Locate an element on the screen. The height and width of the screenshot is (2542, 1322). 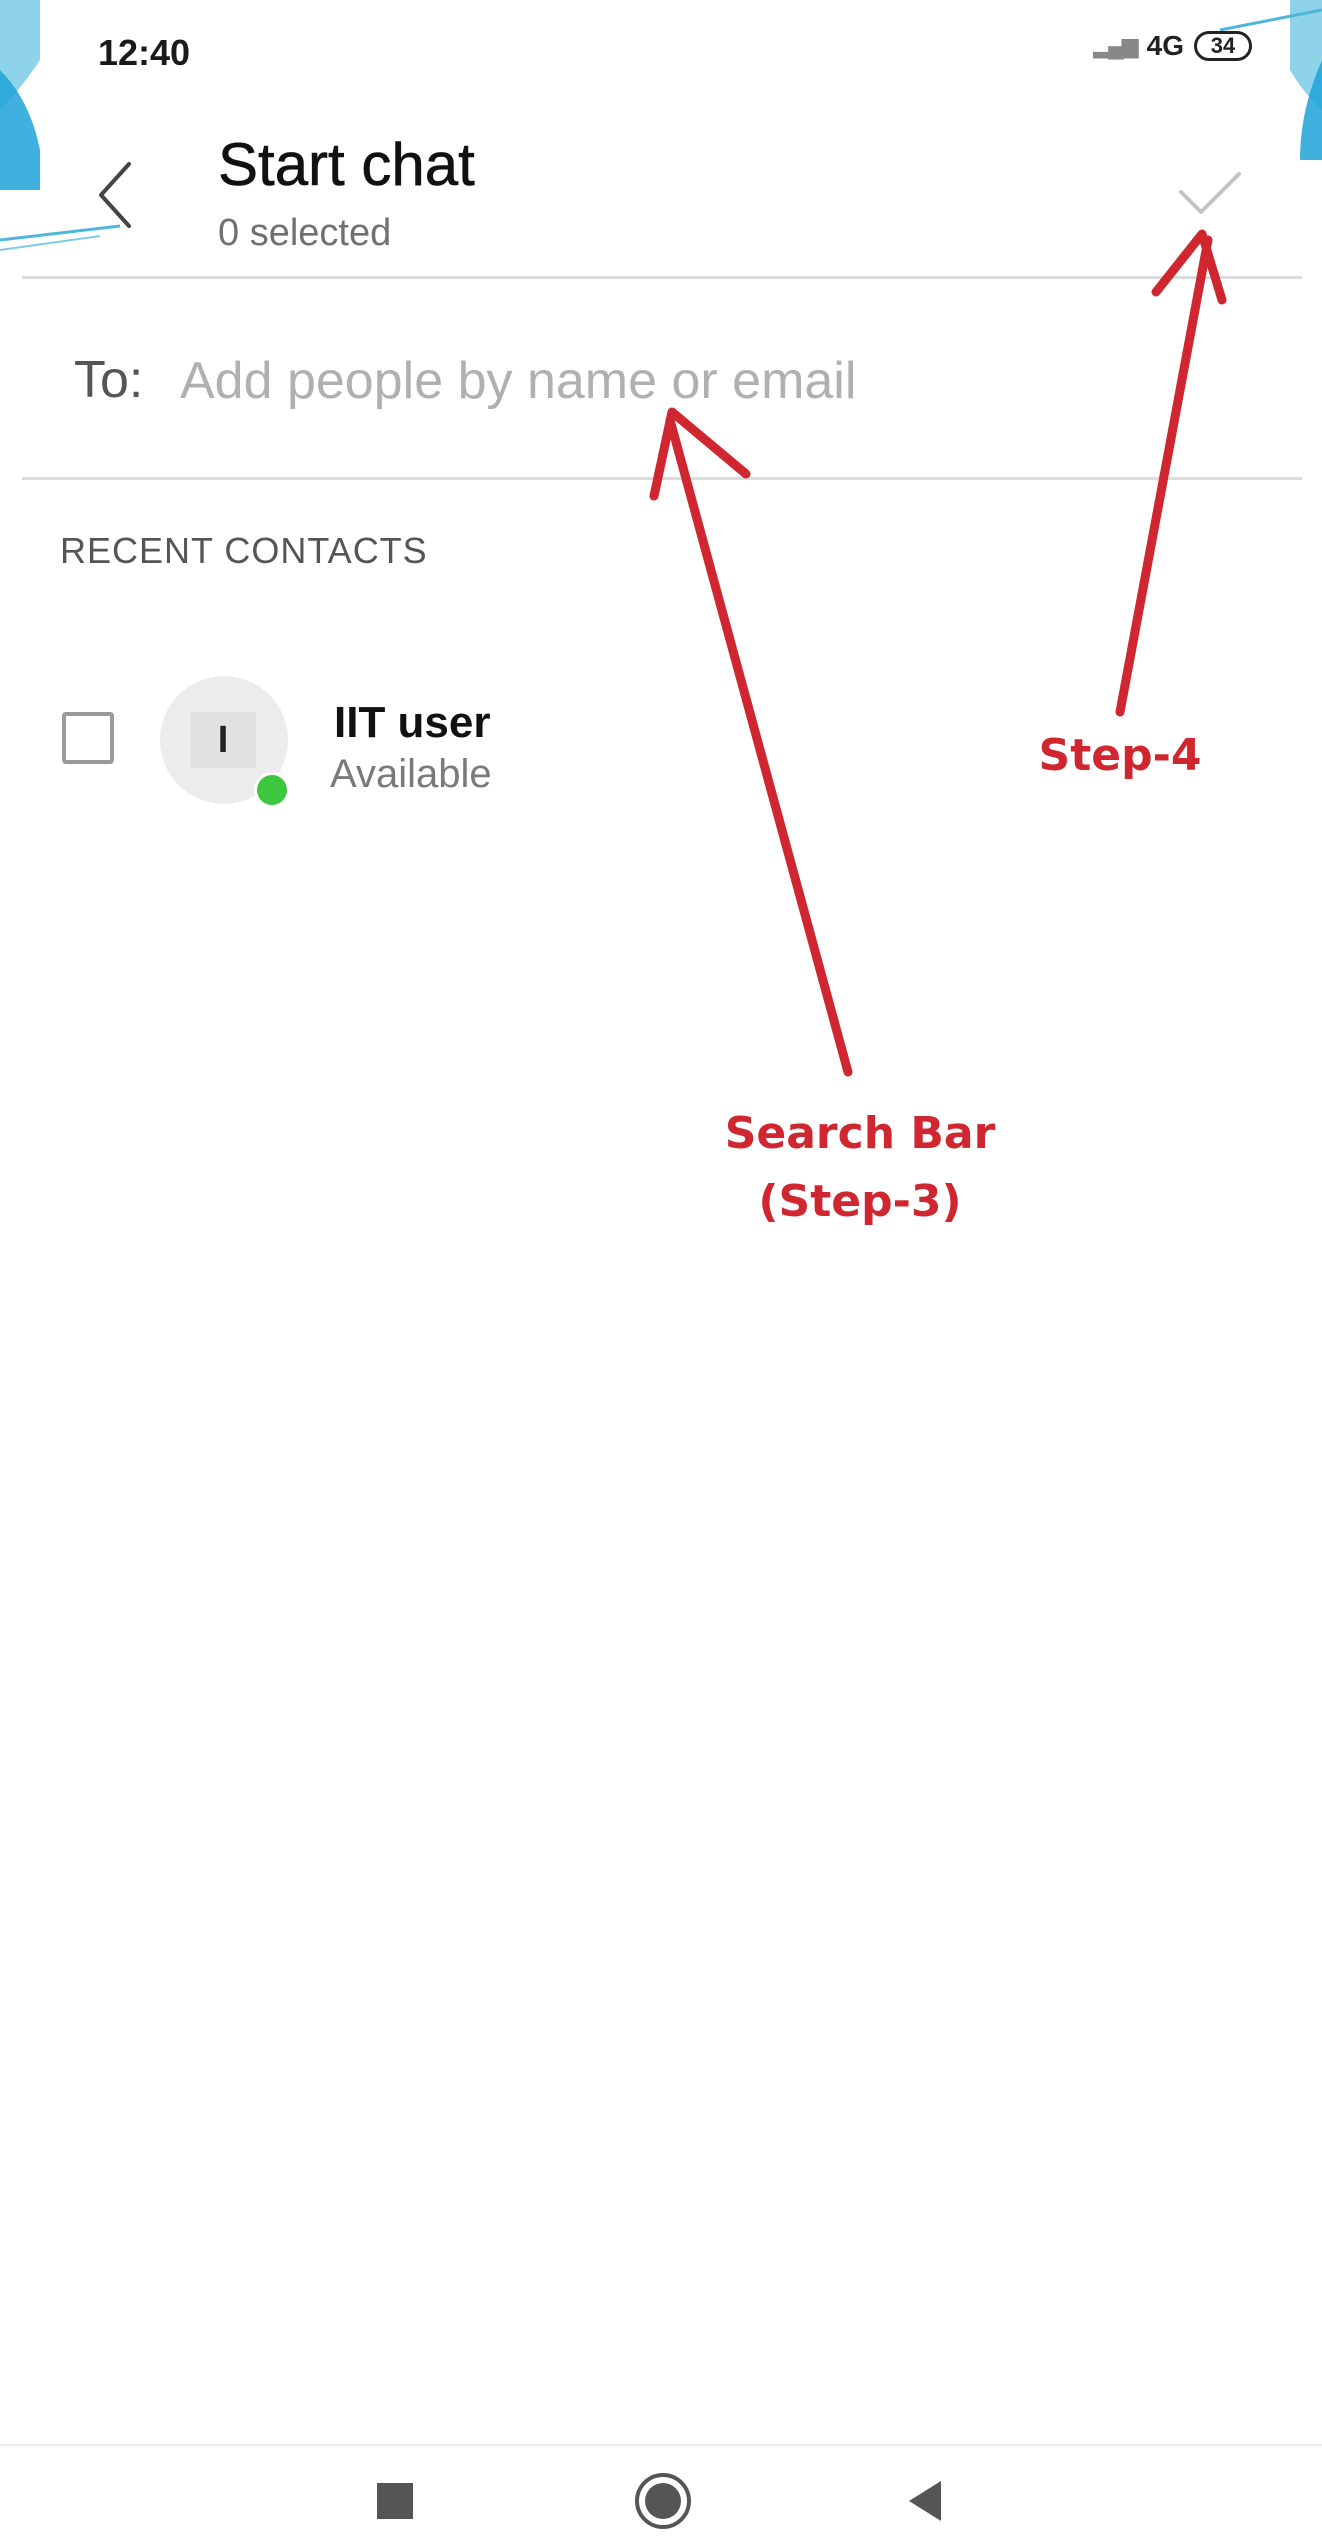
battery-icon: 34 is located at coordinates (1223, 46).